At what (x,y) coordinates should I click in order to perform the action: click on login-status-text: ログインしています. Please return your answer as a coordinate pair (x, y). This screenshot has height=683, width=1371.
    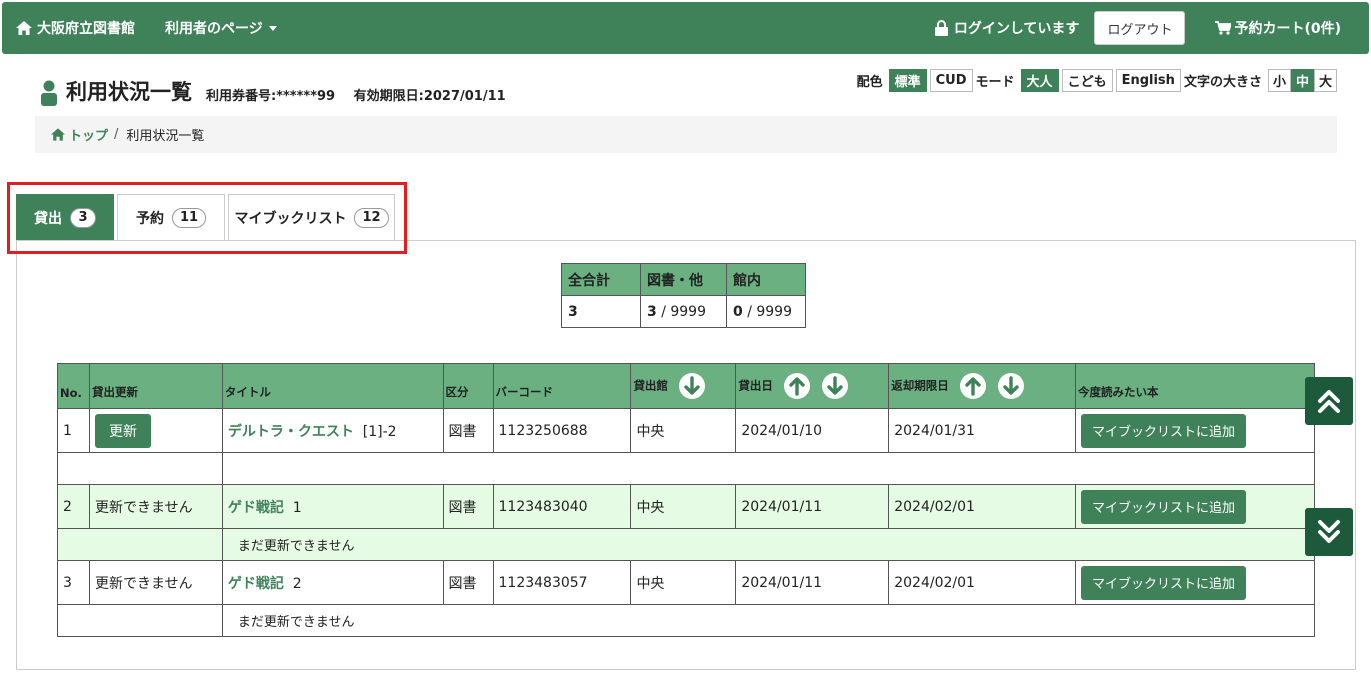
    Looking at the image, I should click on (1016, 29).